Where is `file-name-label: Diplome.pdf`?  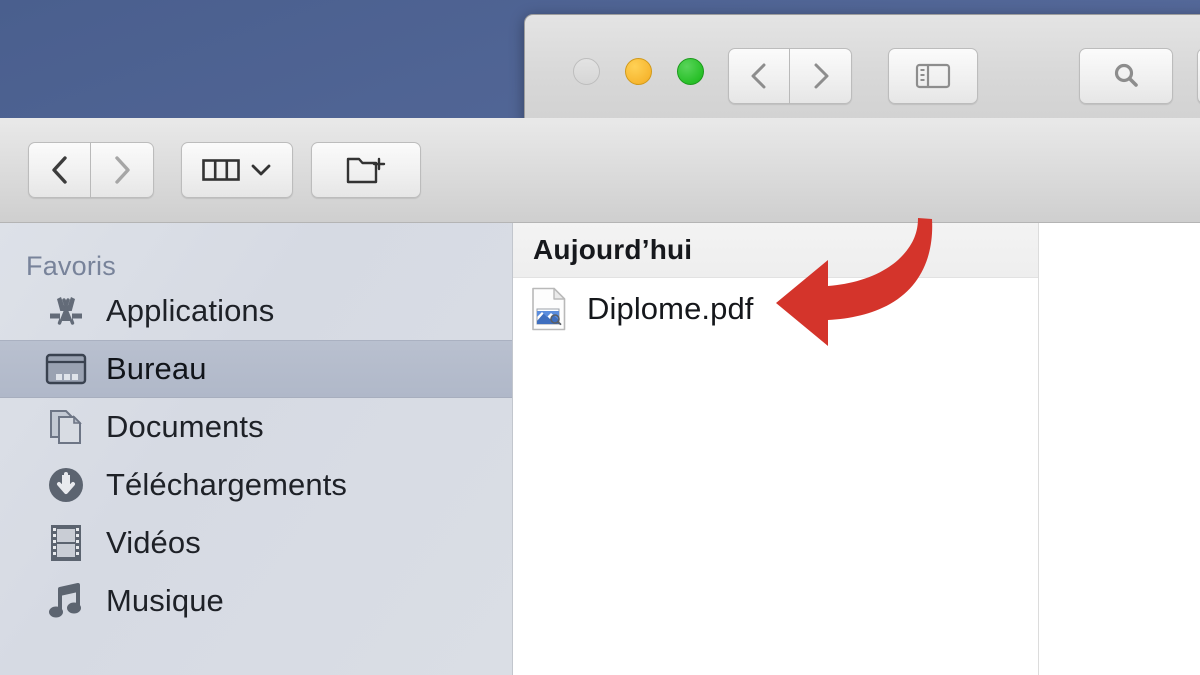
file-name-label: Diplome.pdf is located at coordinates (670, 308).